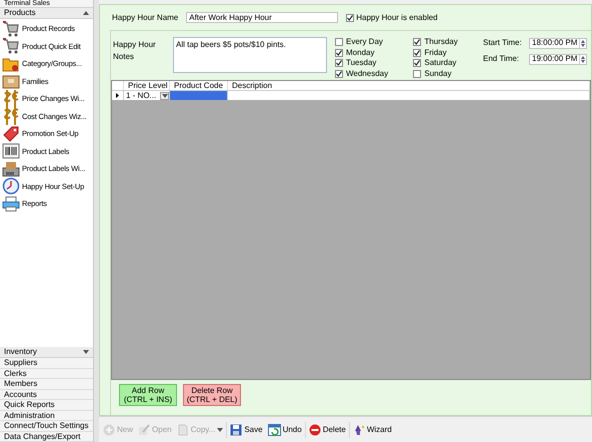 This screenshot has width=592, height=442. I want to click on checkbox-label: Saturday, so click(440, 63).